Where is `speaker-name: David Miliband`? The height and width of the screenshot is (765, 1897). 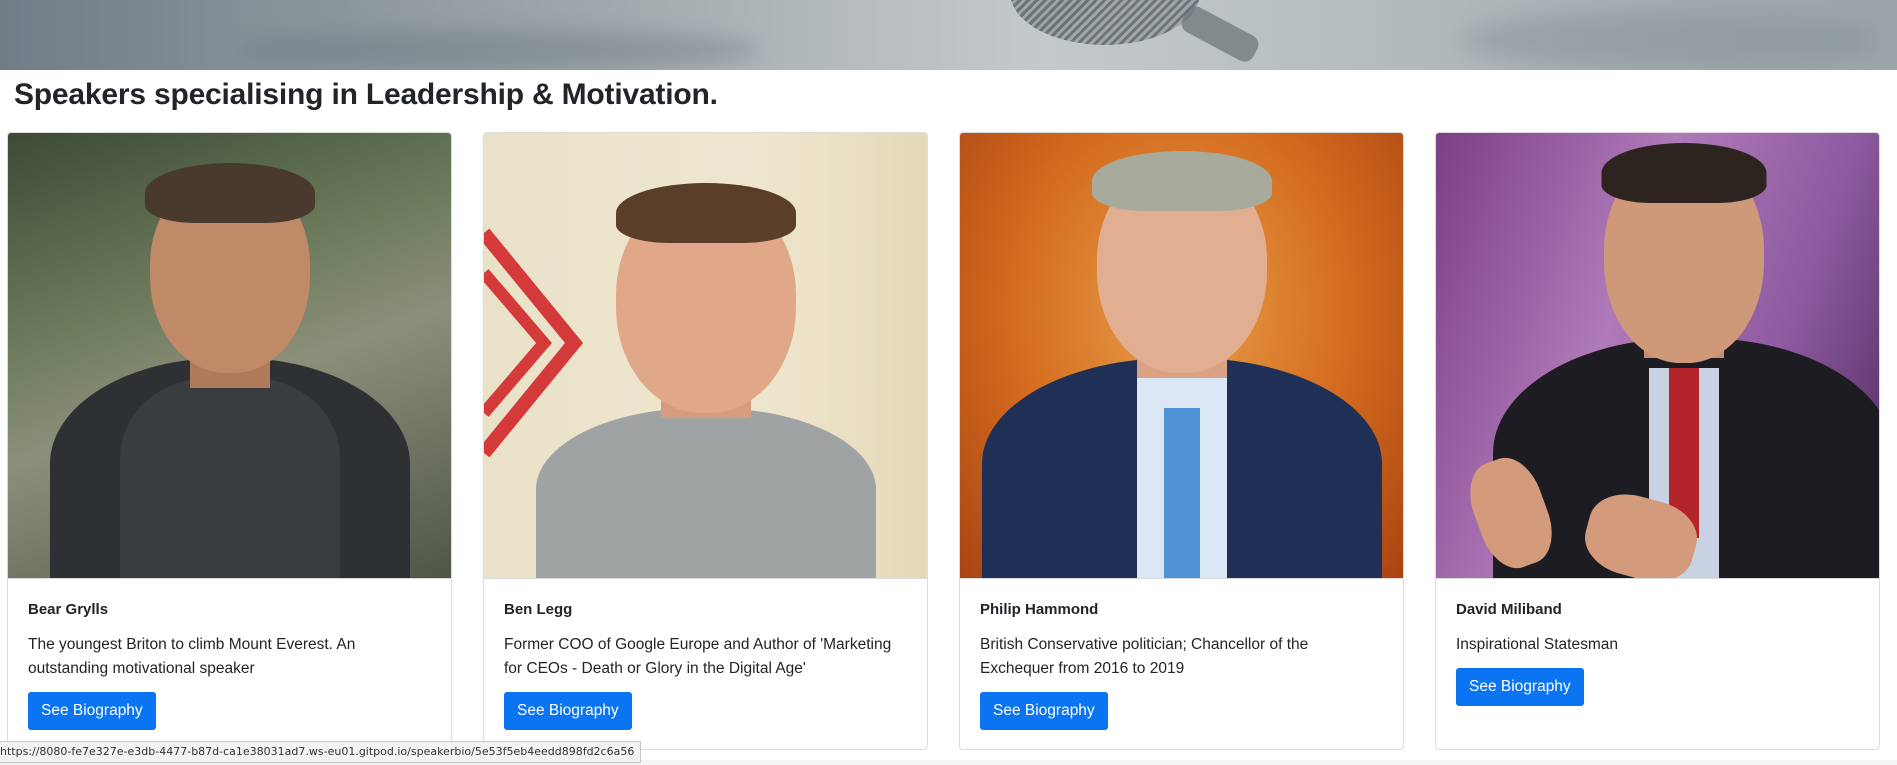
speaker-name: David Miliband is located at coordinates (1509, 609).